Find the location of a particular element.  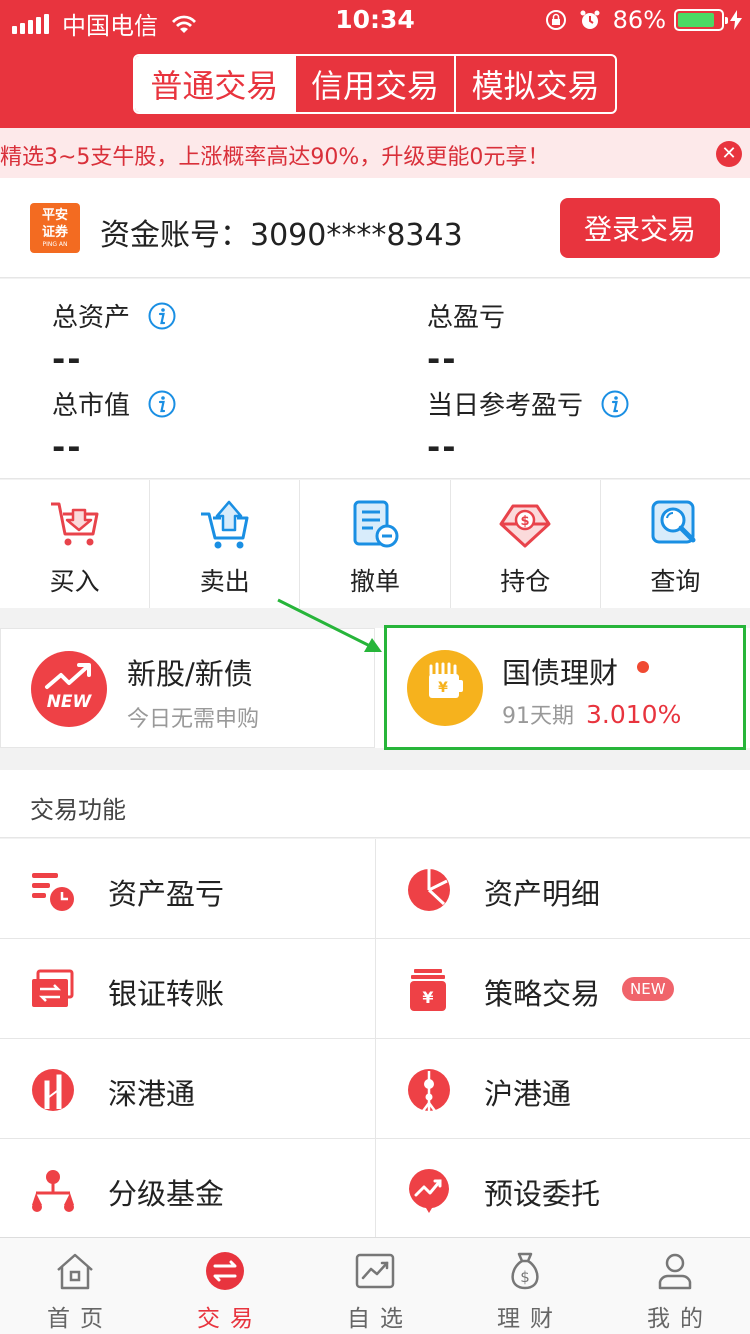

status-bar: 中国电信 10:34 86% is located at coordinates (375, 20).